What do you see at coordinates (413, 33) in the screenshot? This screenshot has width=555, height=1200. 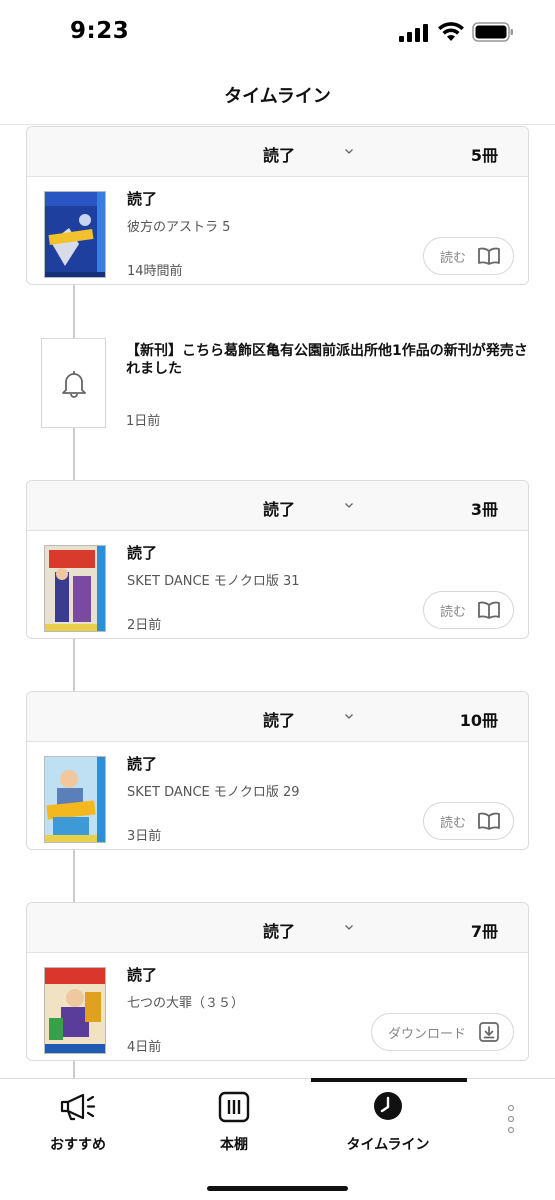 I see `cellular-signal-icon` at bounding box center [413, 33].